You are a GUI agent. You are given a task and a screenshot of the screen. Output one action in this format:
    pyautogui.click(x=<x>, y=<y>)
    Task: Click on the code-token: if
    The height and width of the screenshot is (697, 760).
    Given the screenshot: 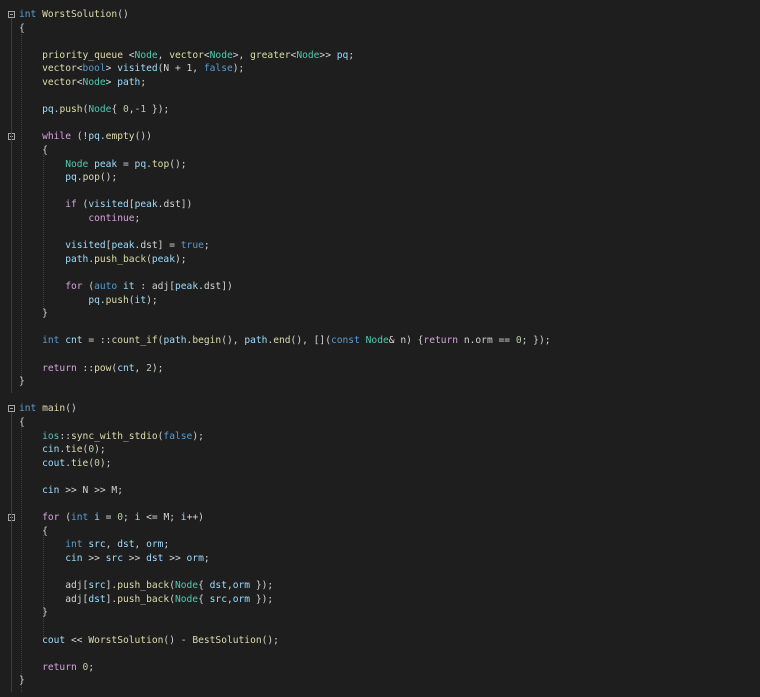 What is the action you would take?
    pyautogui.click(x=71, y=205)
    